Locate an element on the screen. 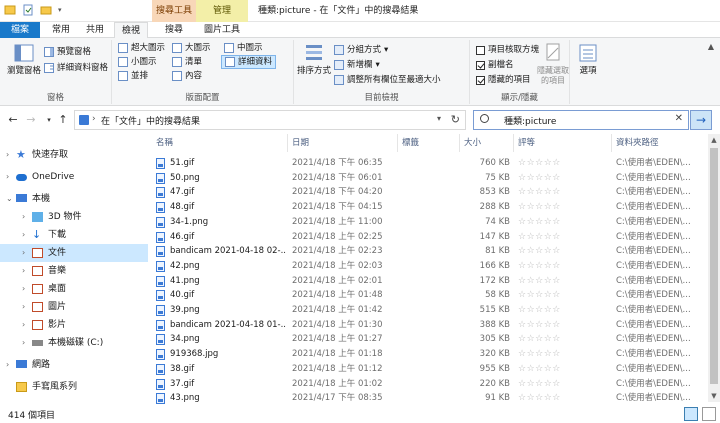 The width and height of the screenshot is (720, 423). address-dropdown-icon: ▾ is located at coordinates (439, 118).